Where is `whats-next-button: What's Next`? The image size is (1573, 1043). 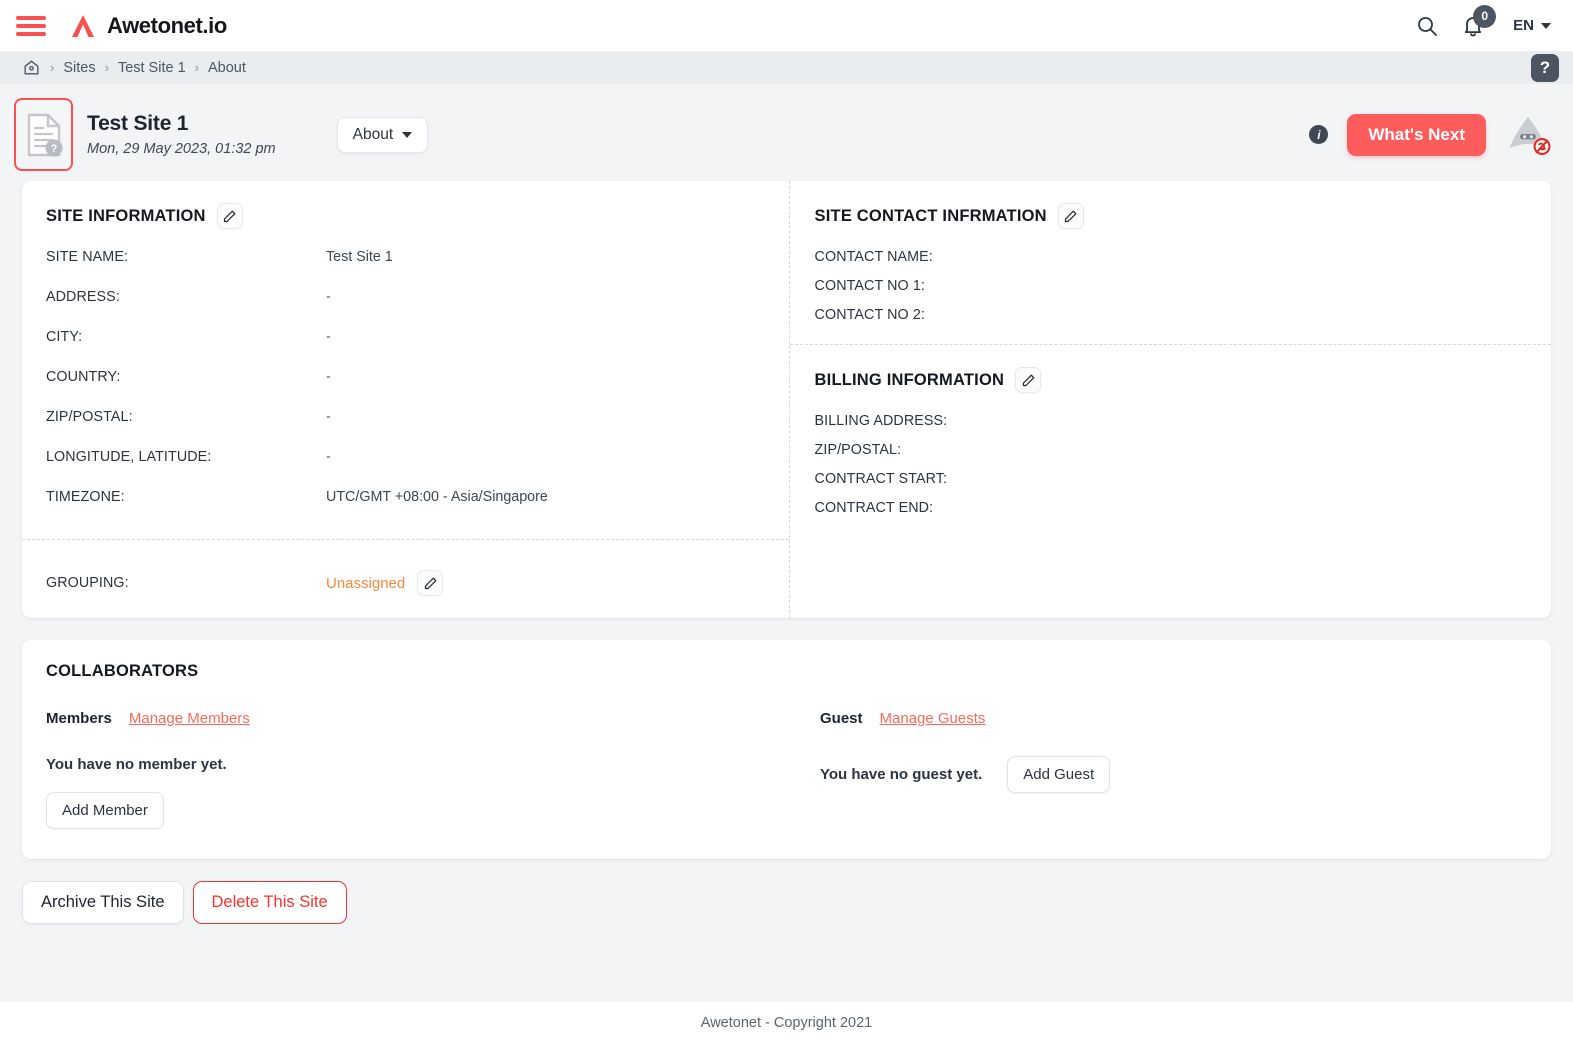 whats-next-button: What's Next is located at coordinates (1416, 134).